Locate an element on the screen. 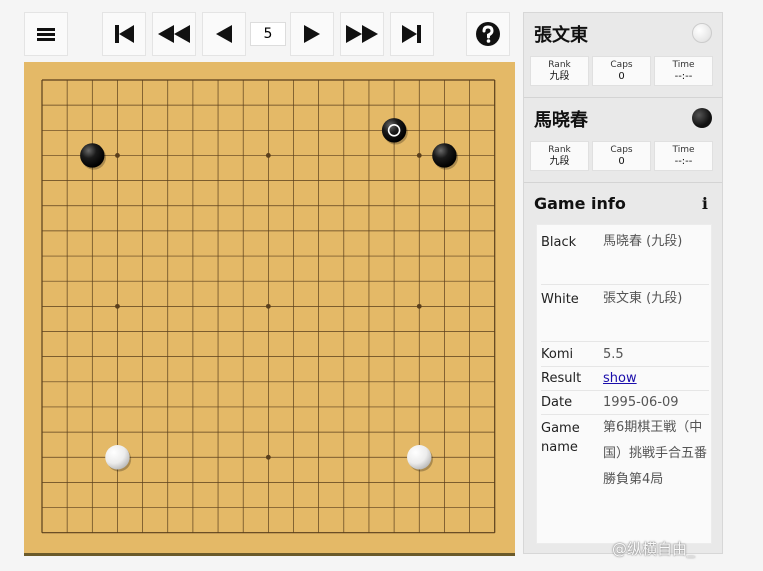 Image resolution: width=763 pixels, height=571 pixels. black-player-card: 馬晓春 Rank 九段 Caps 0 Time --:-- is located at coordinates (623, 140).